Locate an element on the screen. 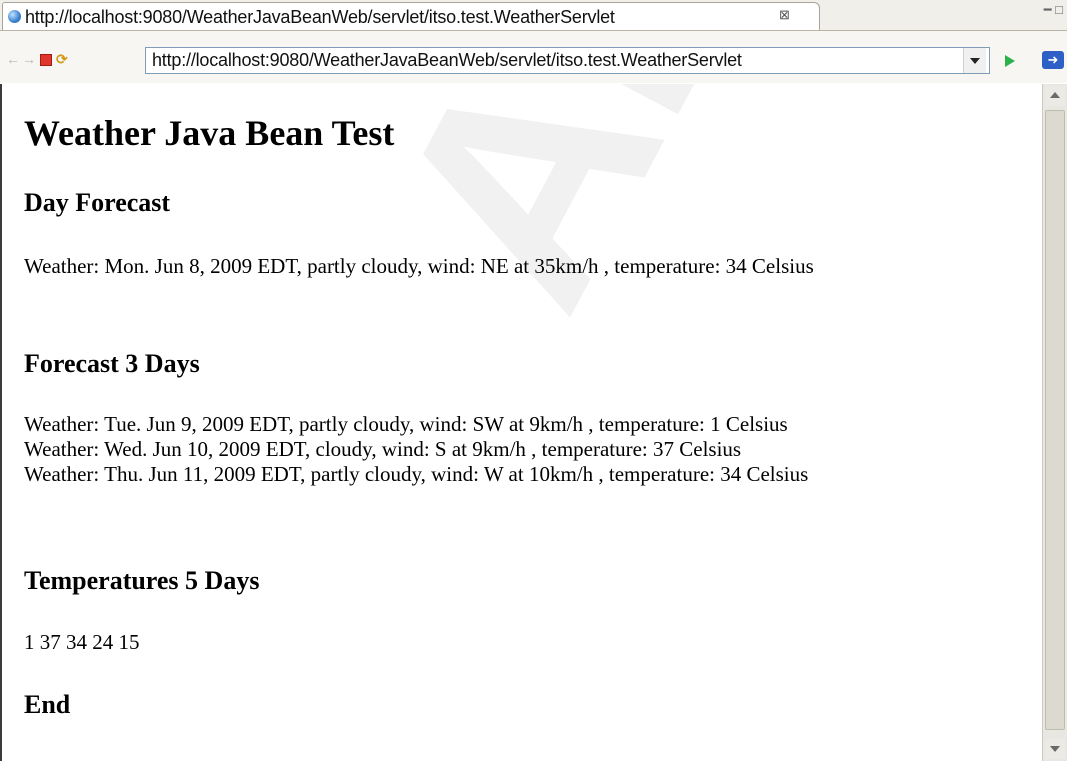 This screenshot has height=761, width=1067. scroll-up-icon is located at coordinates (1055, 96).